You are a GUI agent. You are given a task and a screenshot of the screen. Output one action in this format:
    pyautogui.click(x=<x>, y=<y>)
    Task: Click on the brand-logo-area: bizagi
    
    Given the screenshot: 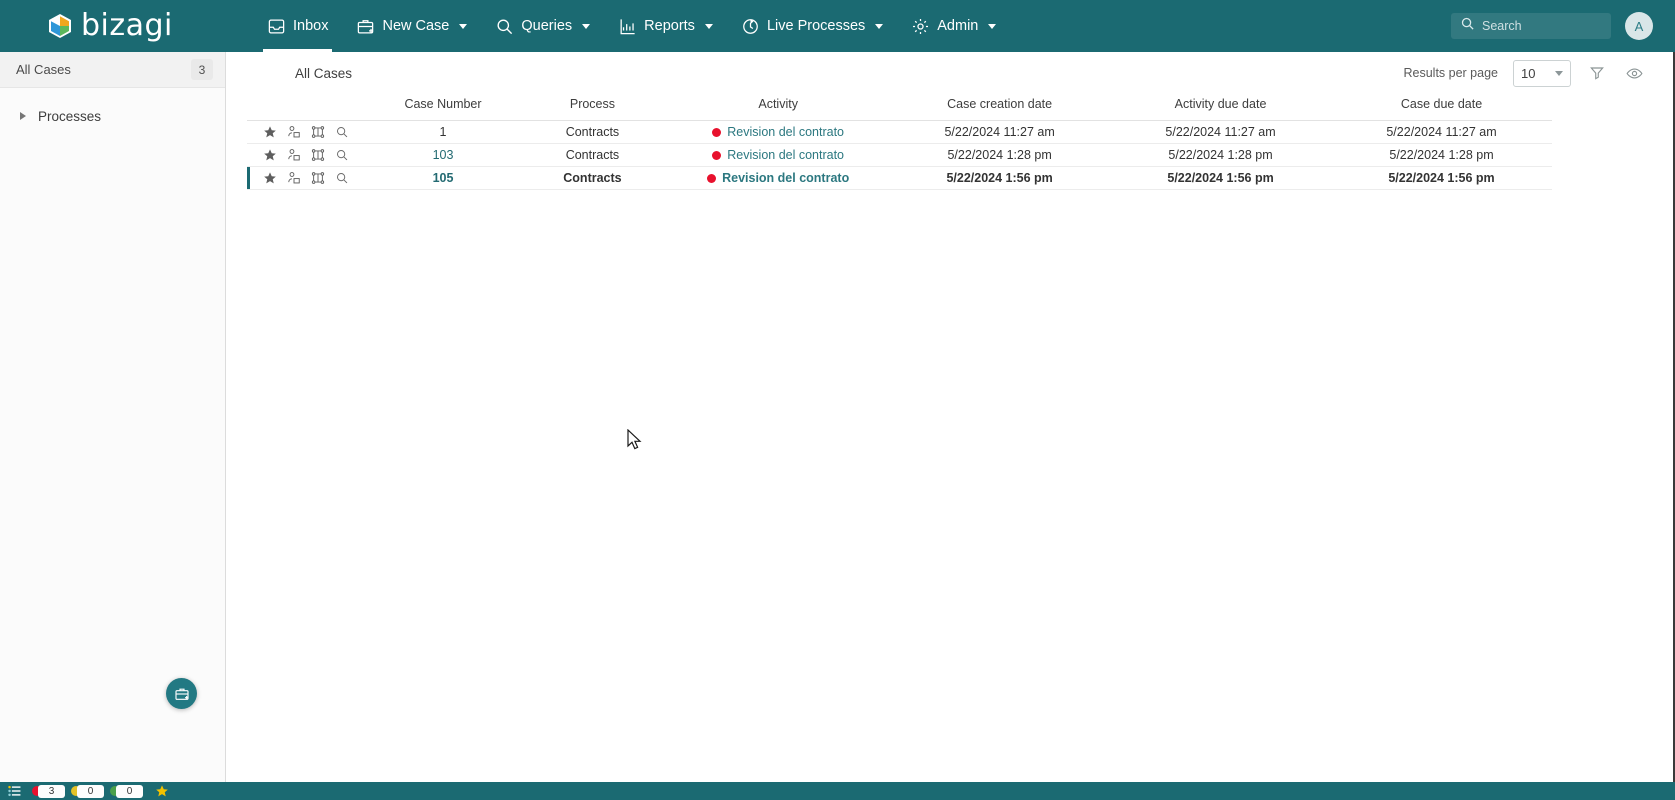 What is the action you would take?
    pyautogui.click(x=126, y=26)
    